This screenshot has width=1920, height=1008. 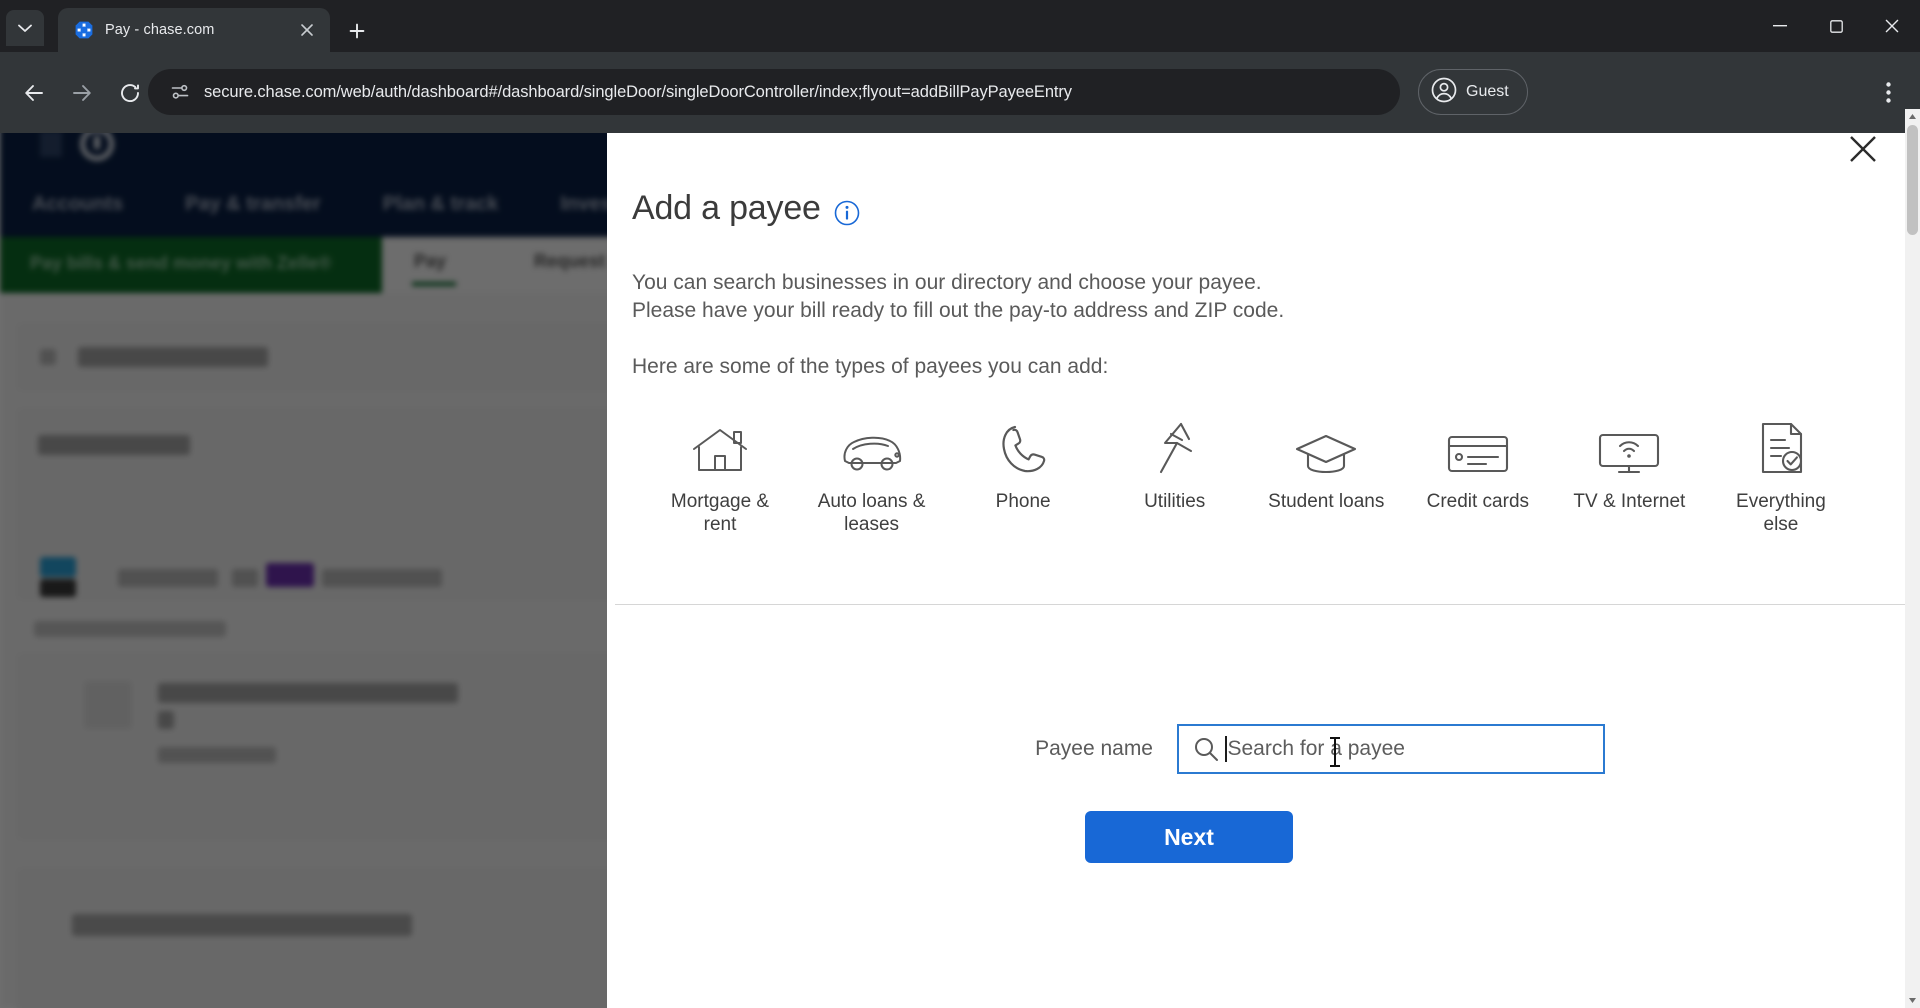 I want to click on payee-type-mortgage-rent: Mortgage & rent, so click(x=720, y=476).